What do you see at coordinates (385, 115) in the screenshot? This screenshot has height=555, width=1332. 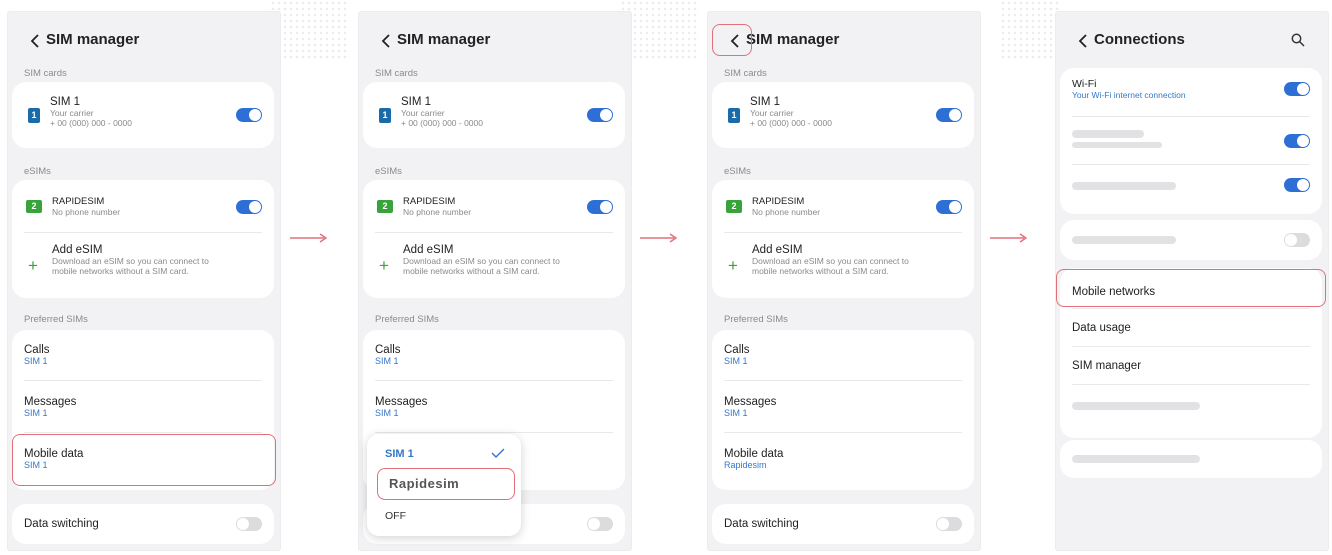 I see `sim-card-icon: 1` at bounding box center [385, 115].